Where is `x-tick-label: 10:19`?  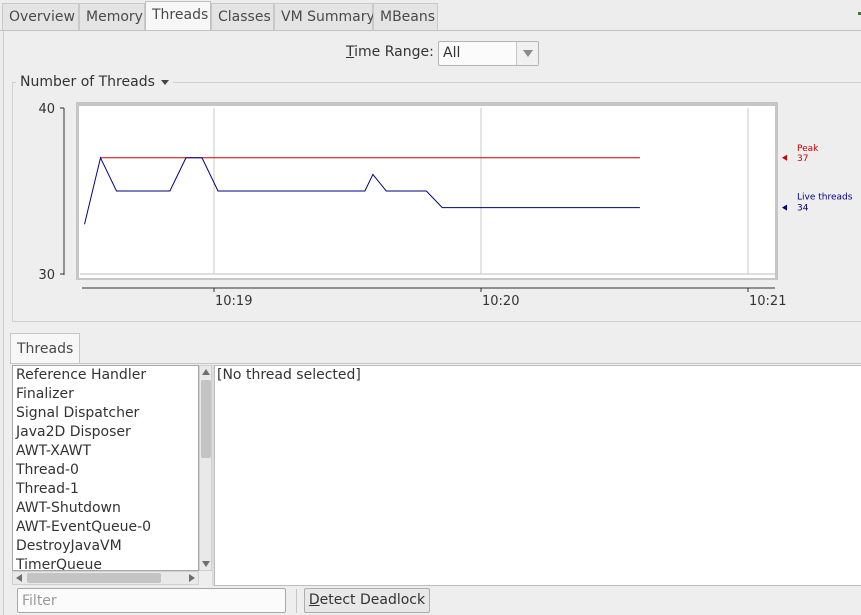 x-tick-label: 10:19 is located at coordinates (233, 301).